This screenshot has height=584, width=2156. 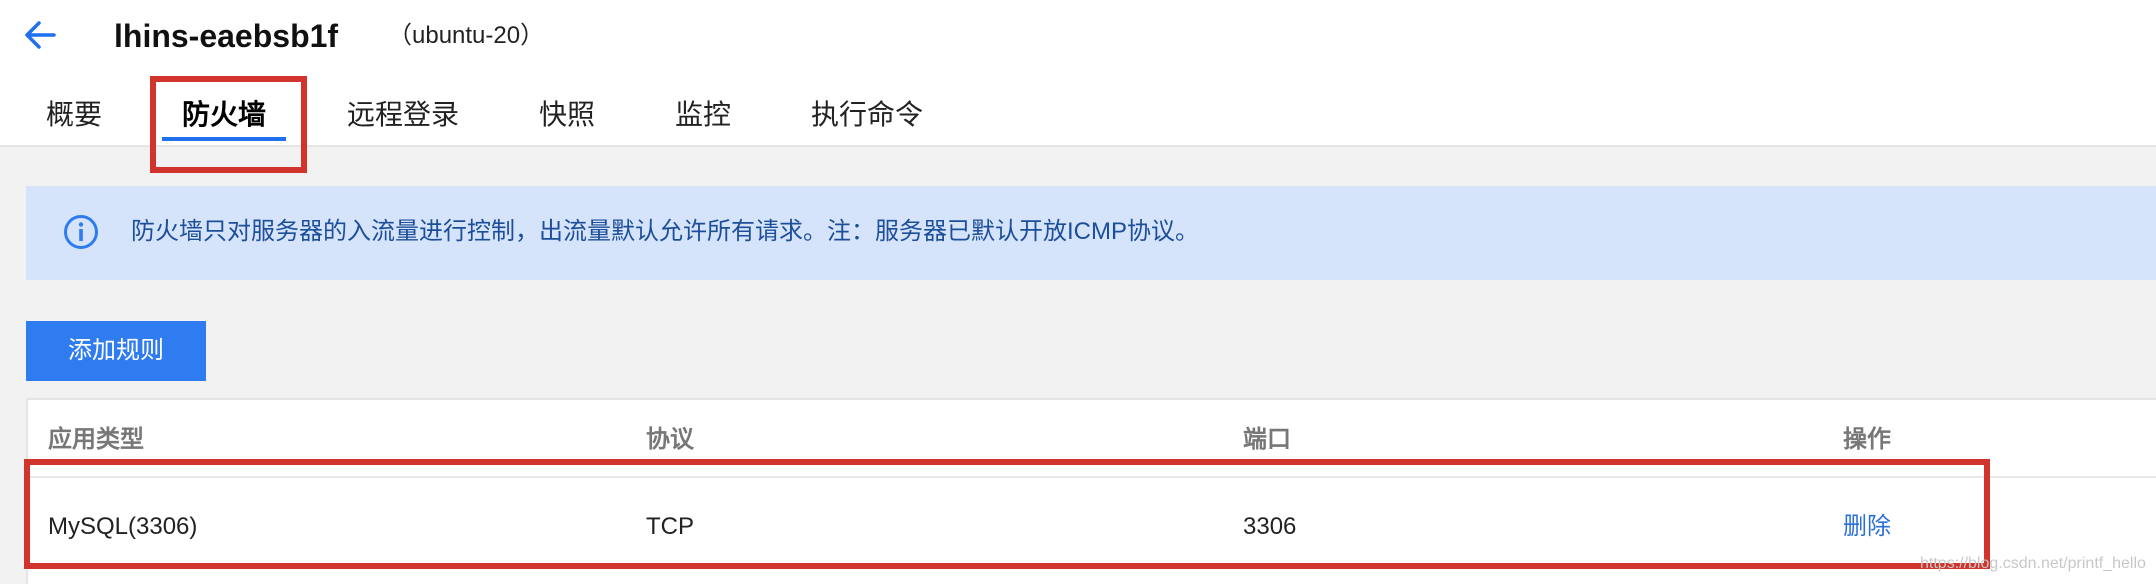 I want to click on arrow-left-icon, so click(x=40, y=35).